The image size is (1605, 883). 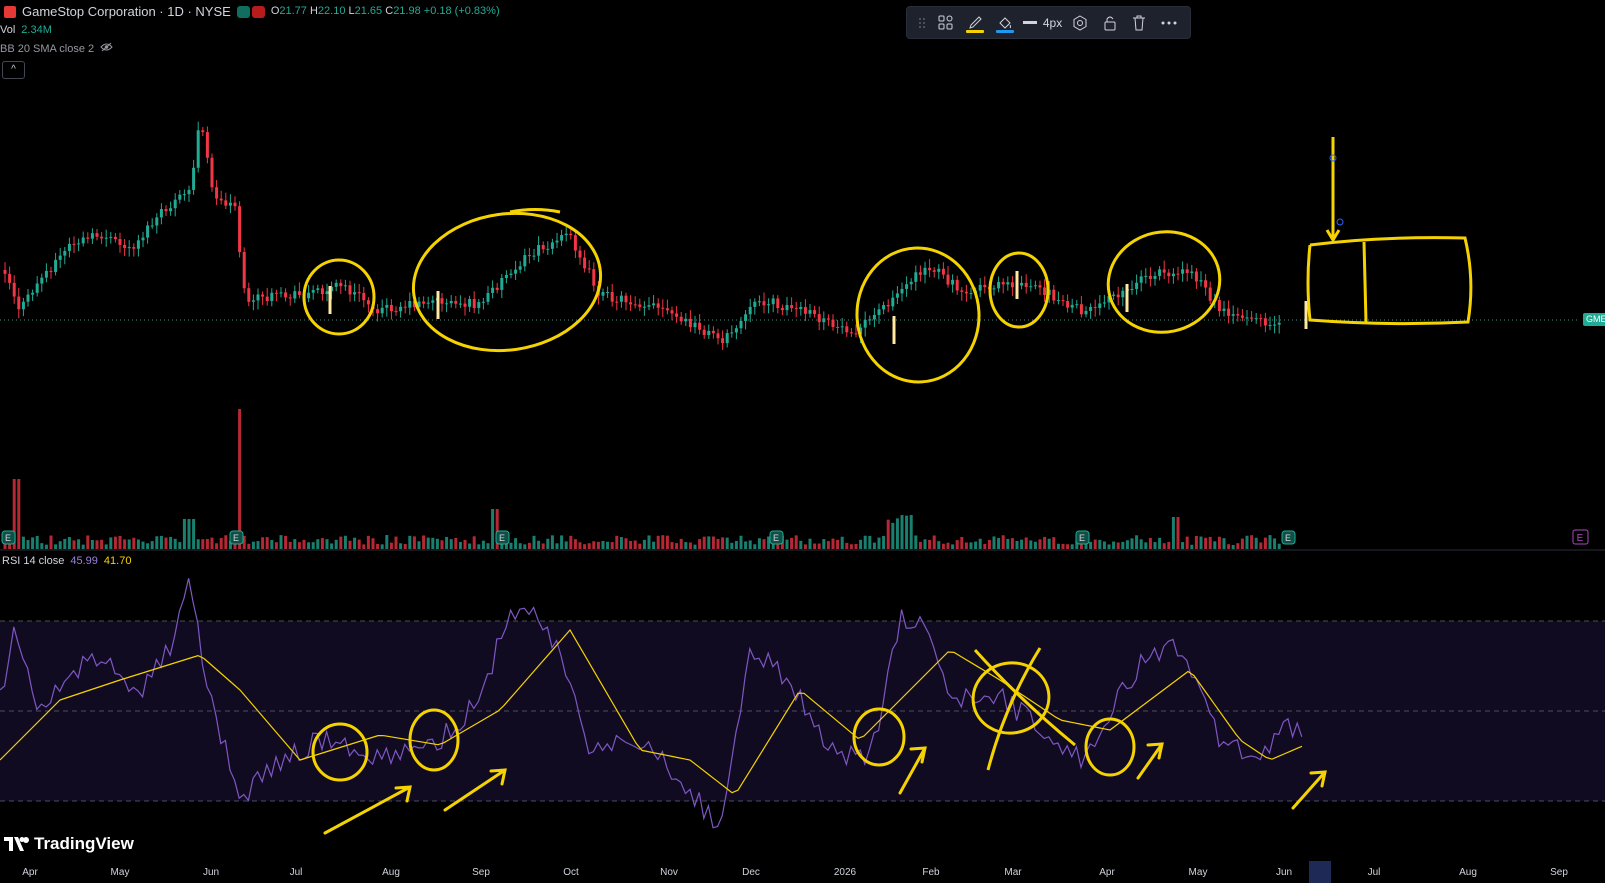 I want to click on line-color-button, so click(x=975, y=22).